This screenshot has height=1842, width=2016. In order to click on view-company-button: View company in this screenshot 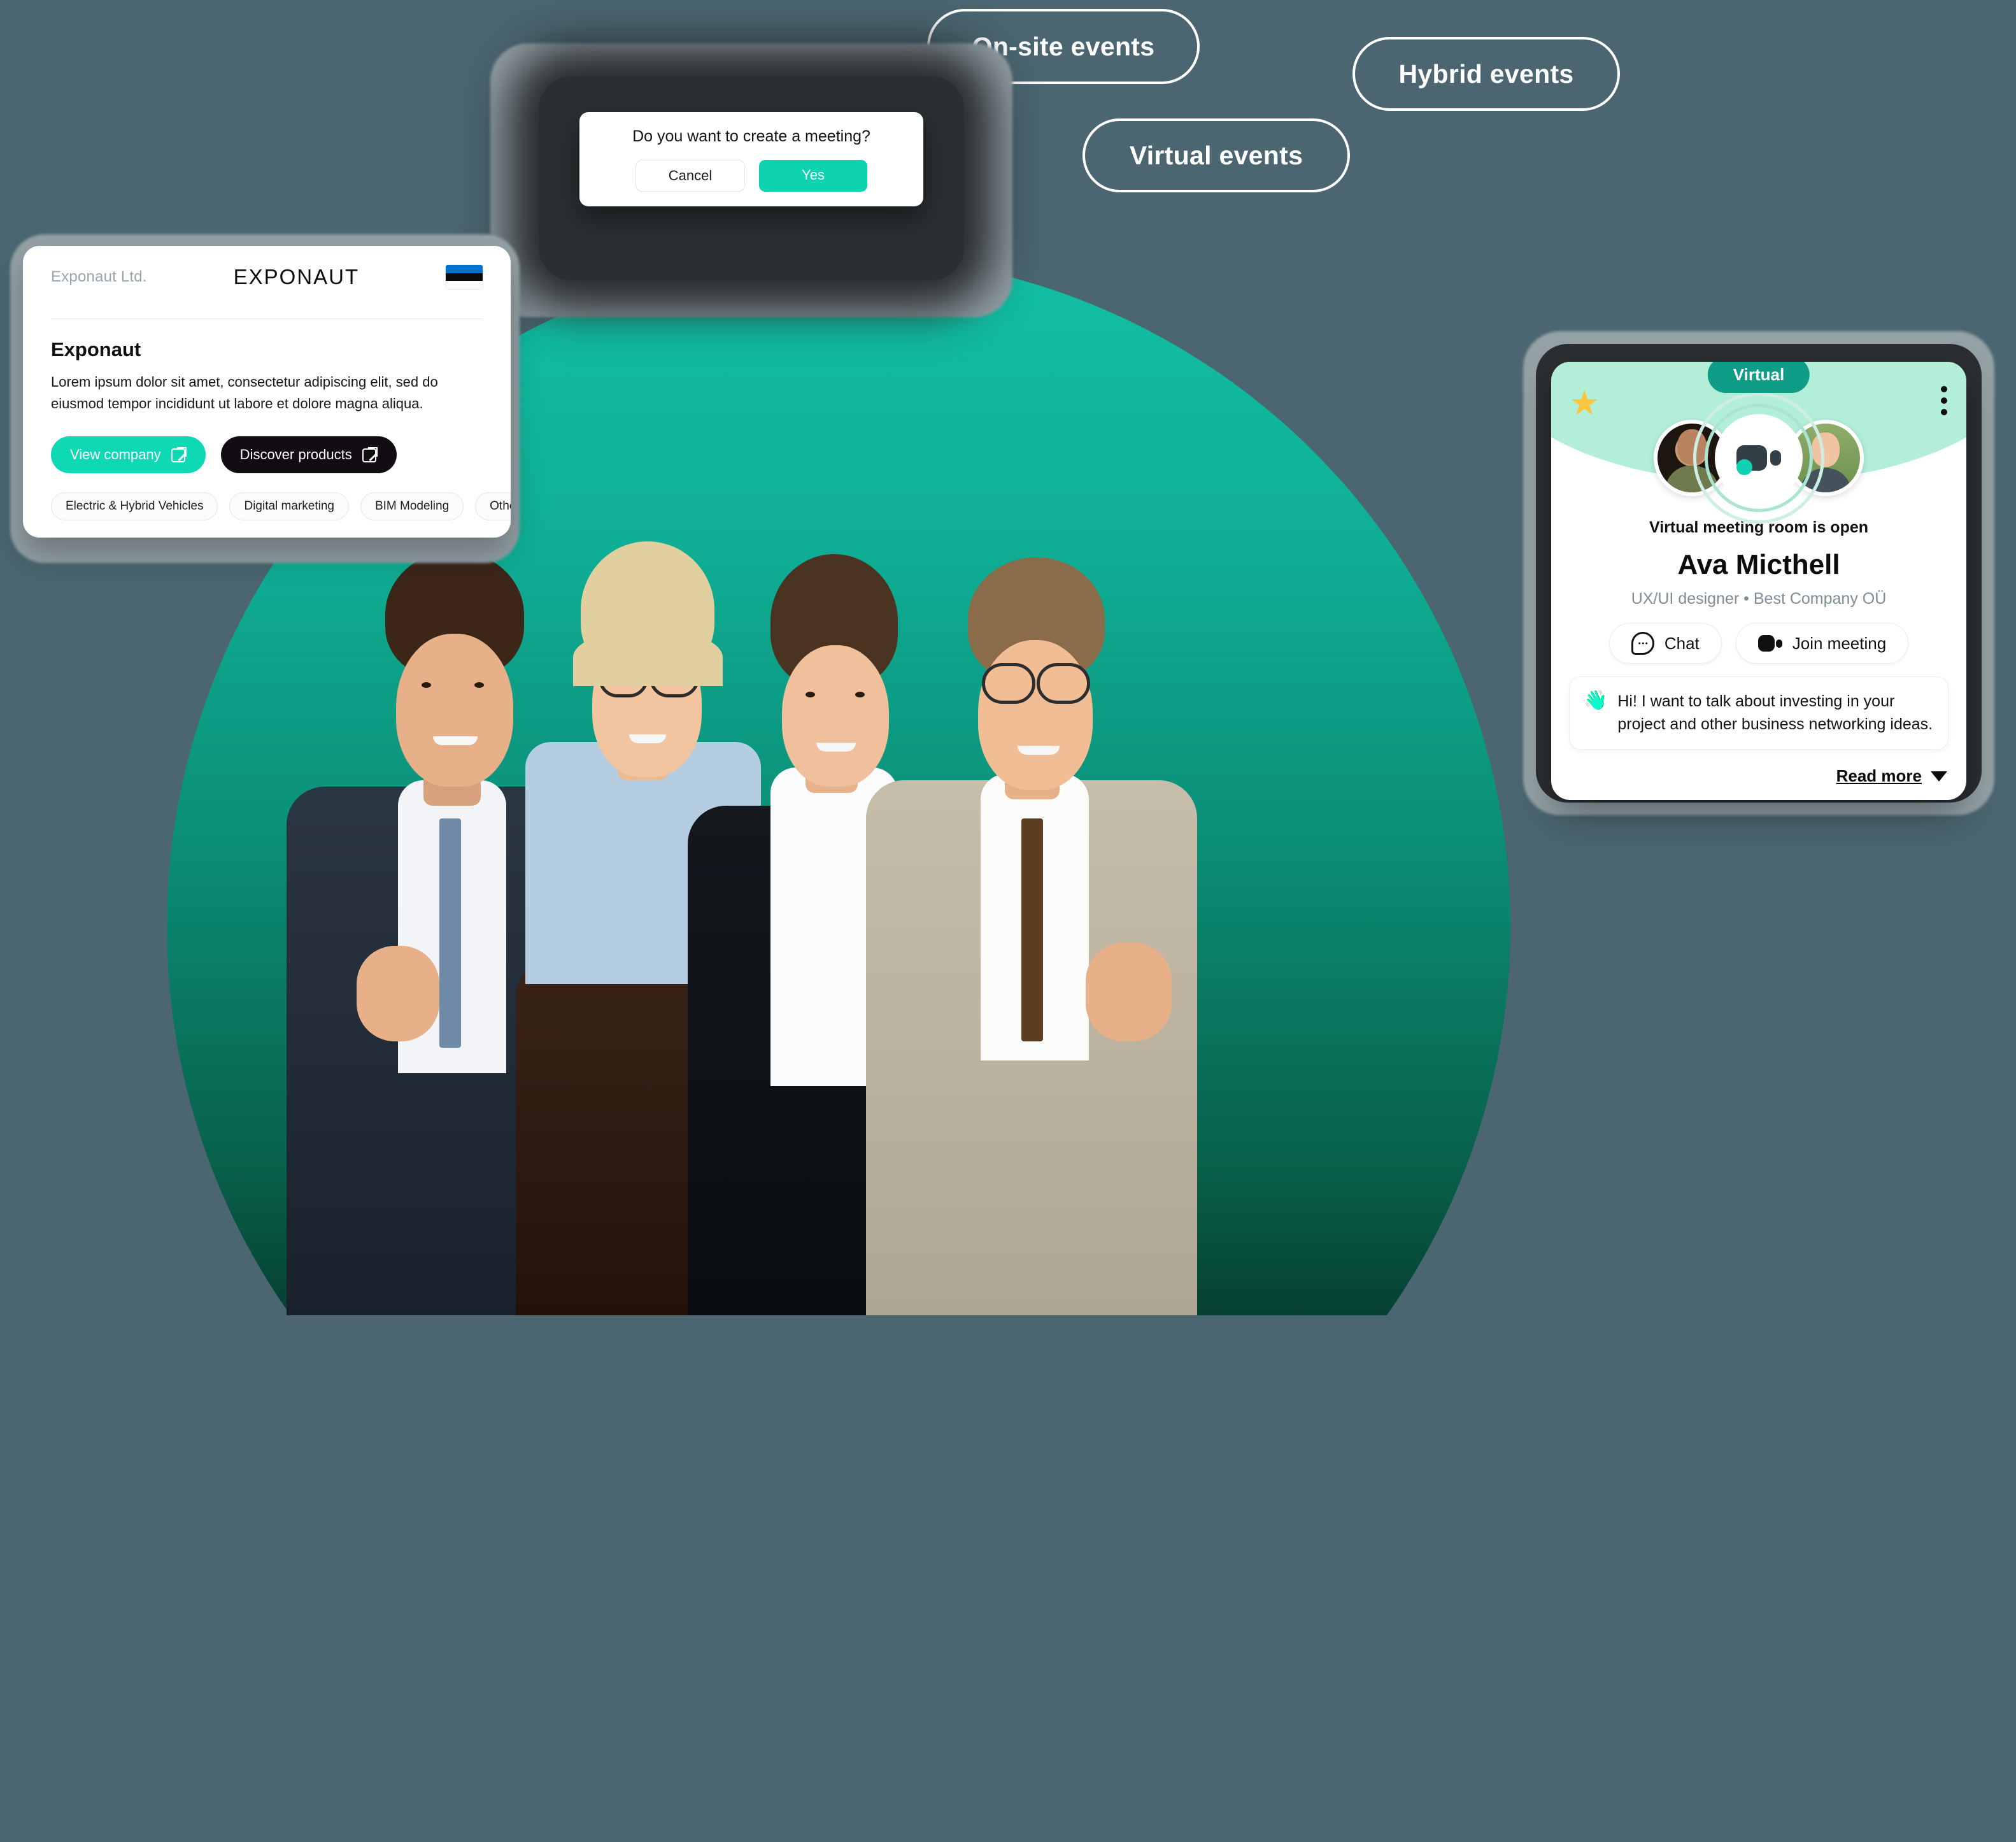, I will do `click(128, 455)`.